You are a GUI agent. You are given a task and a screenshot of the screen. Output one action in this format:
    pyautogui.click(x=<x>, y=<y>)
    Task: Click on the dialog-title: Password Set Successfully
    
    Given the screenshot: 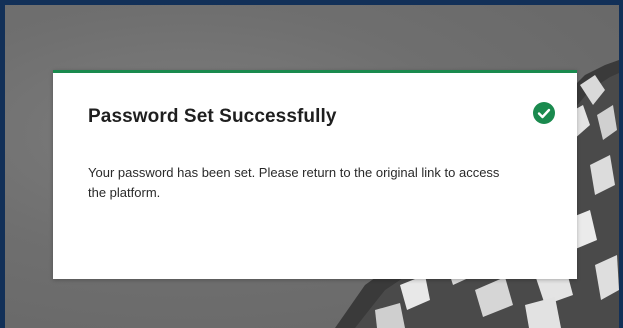 What is the action you would take?
    pyautogui.click(x=212, y=116)
    